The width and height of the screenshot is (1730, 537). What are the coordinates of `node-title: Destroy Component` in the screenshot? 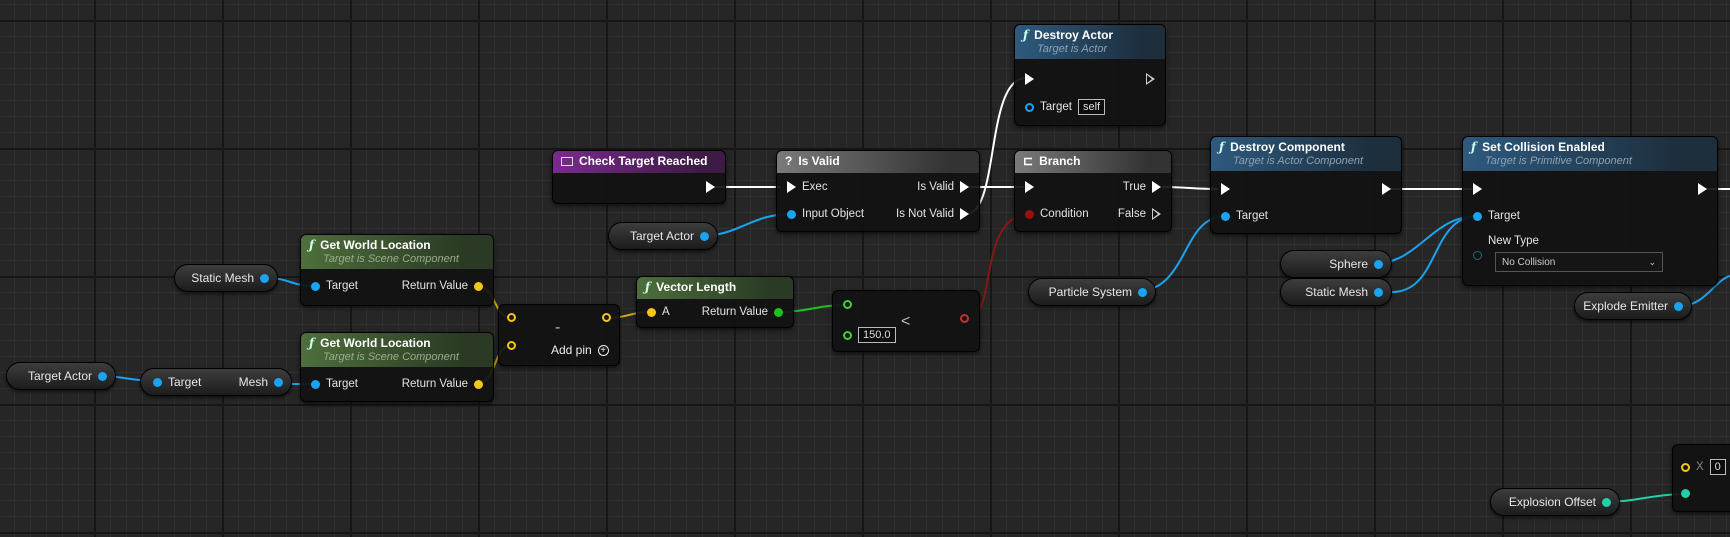 It's located at (1287, 147).